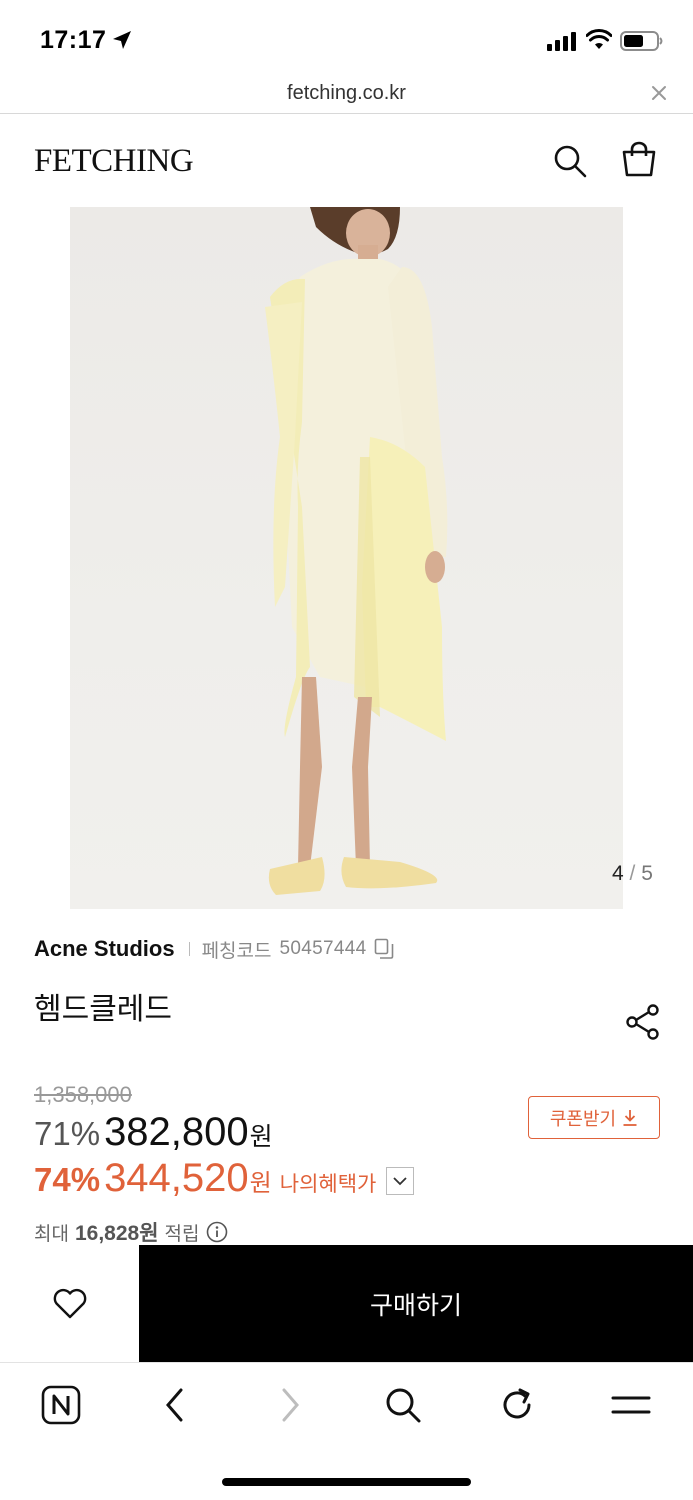 The width and height of the screenshot is (693, 1500). I want to click on wishlist-button, so click(69, 1303).